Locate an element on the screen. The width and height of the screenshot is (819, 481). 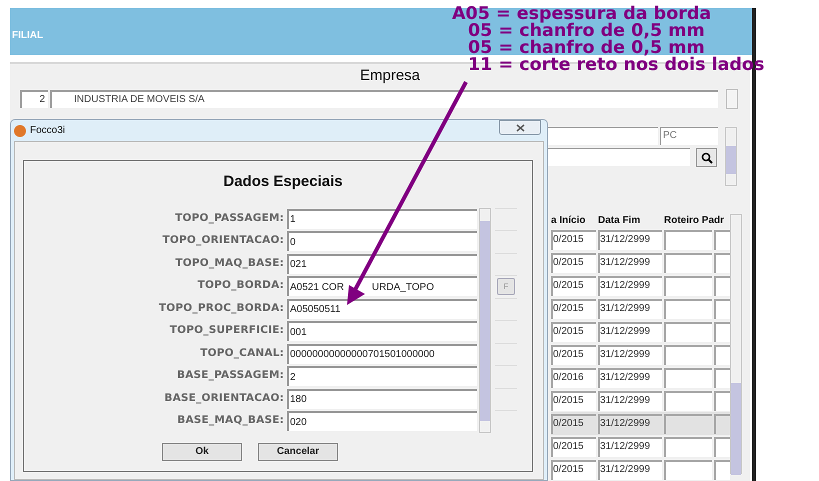
input-field: 020 is located at coordinates (382, 421).